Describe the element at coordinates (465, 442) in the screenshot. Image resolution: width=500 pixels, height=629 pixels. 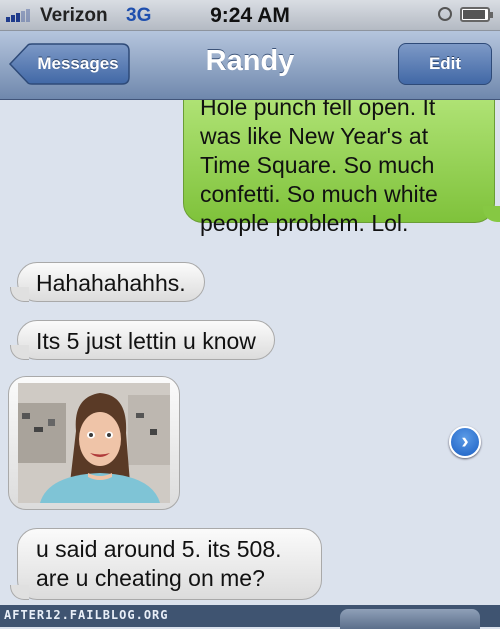
I see `chevron-right-icon: ›` at that location.